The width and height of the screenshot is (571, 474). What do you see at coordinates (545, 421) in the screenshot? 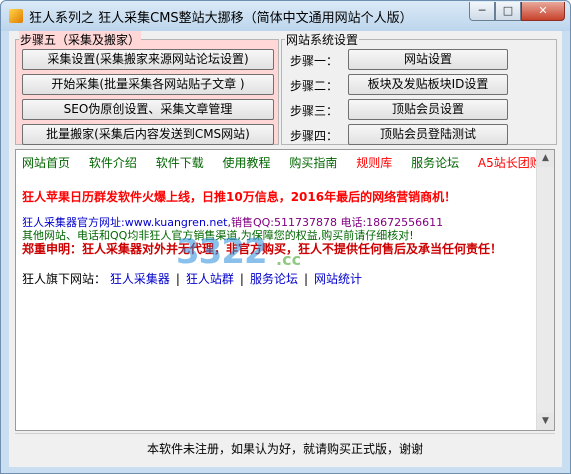
I see `scroll-down-icon: ▼` at bounding box center [545, 421].